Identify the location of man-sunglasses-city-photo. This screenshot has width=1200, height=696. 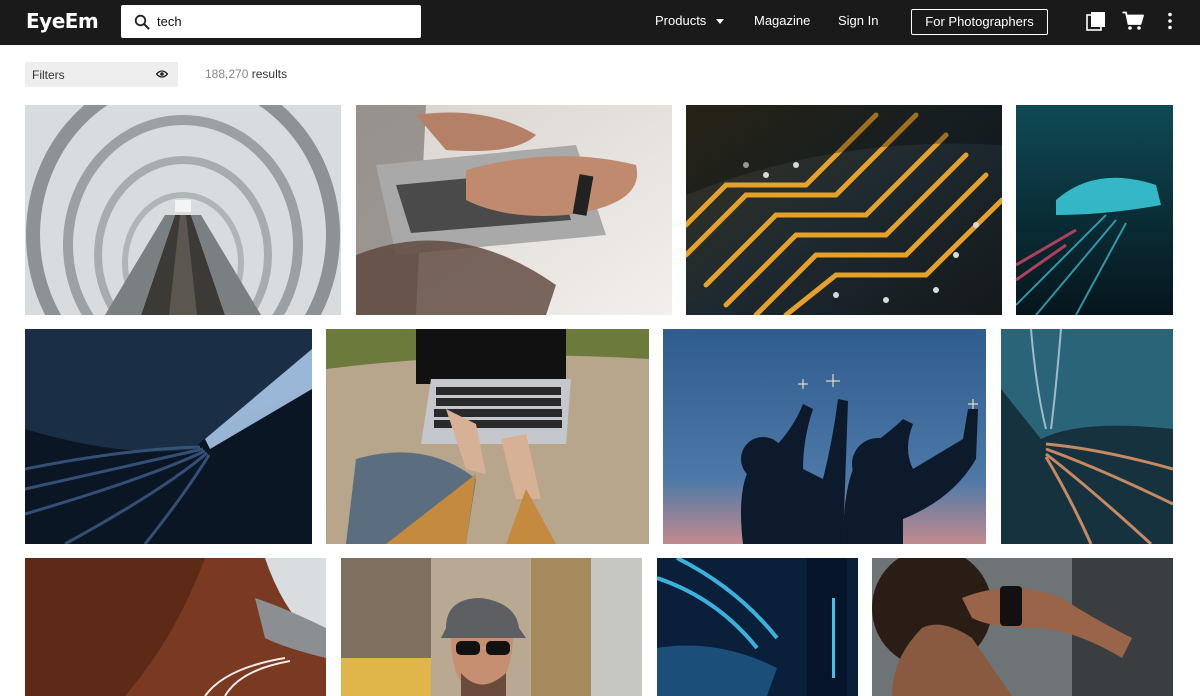
(491, 627).